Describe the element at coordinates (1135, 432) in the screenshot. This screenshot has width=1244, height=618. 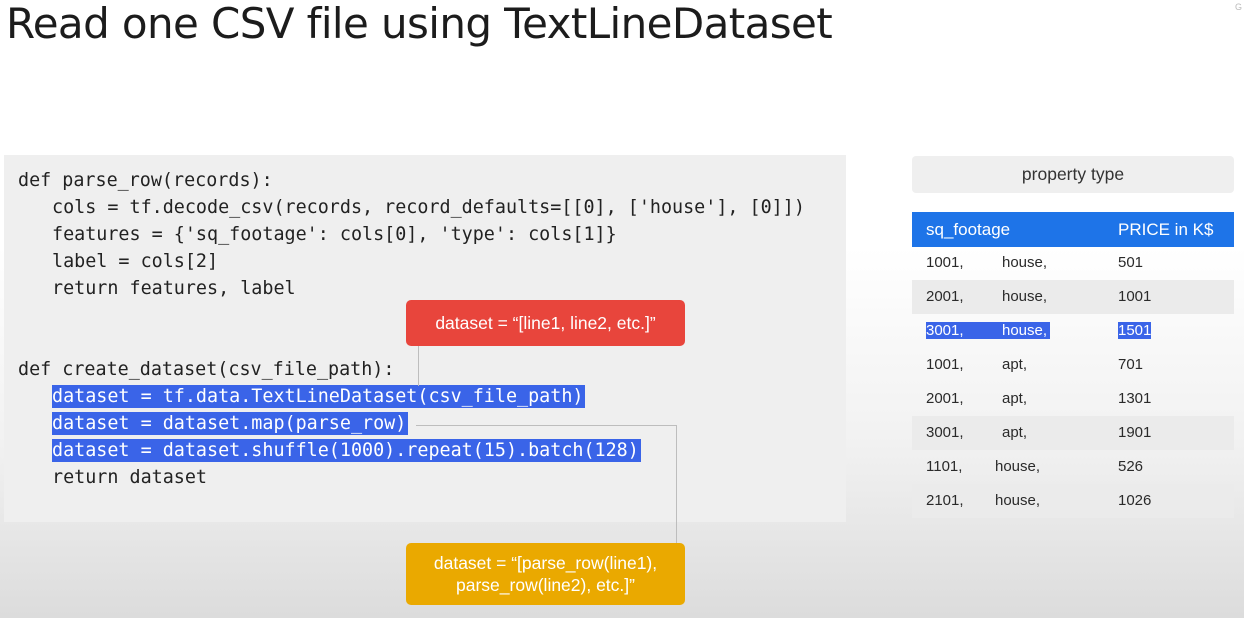
I see `cell-price: 1901` at that location.